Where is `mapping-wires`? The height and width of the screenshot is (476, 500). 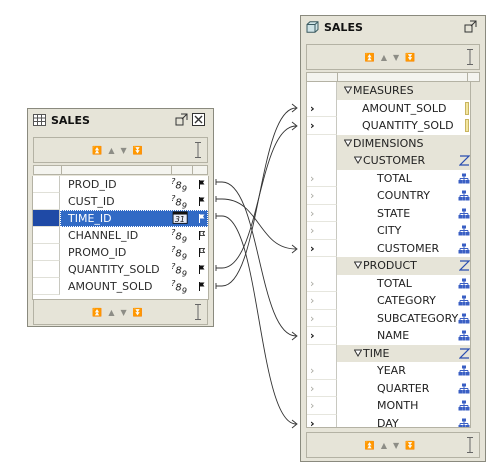 mapping-wires is located at coordinates (256, 266).